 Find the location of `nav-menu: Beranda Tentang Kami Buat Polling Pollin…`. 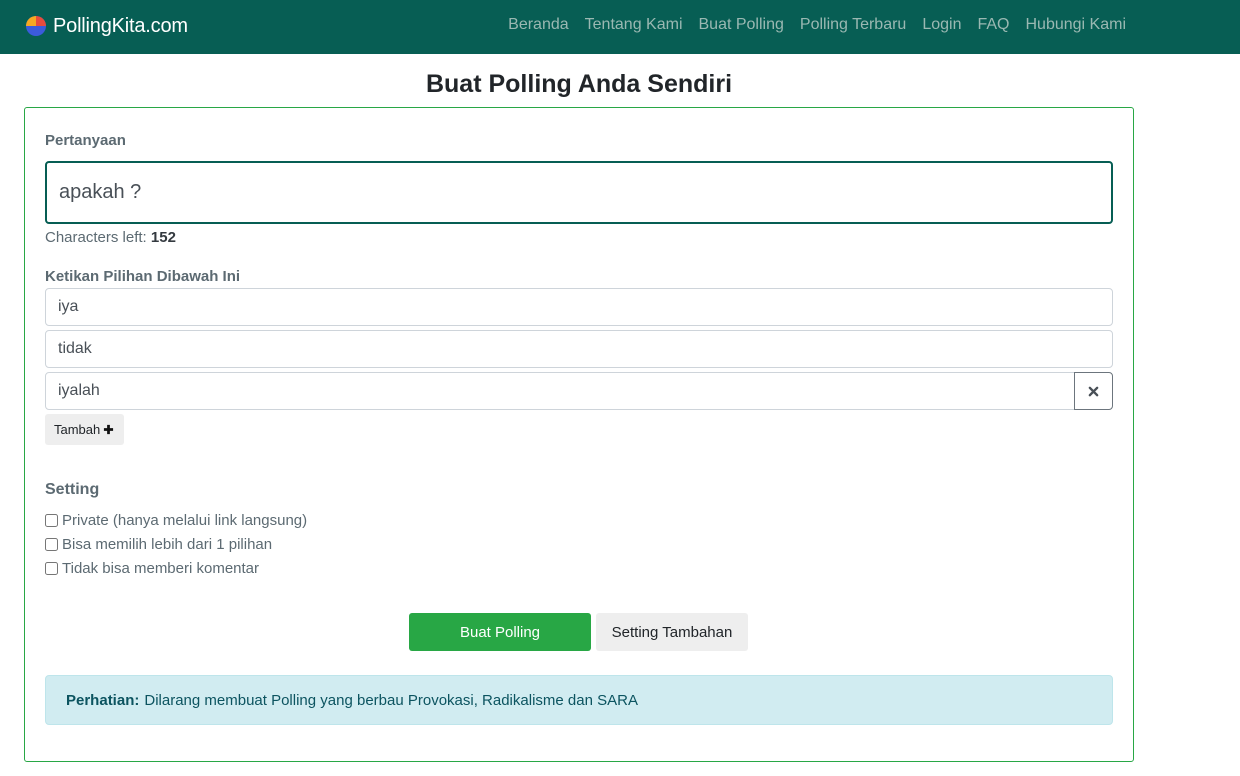

nav-menu: Beranda Tentang Kami Buat Polling Pollin… is located at coordinates (817, 25).